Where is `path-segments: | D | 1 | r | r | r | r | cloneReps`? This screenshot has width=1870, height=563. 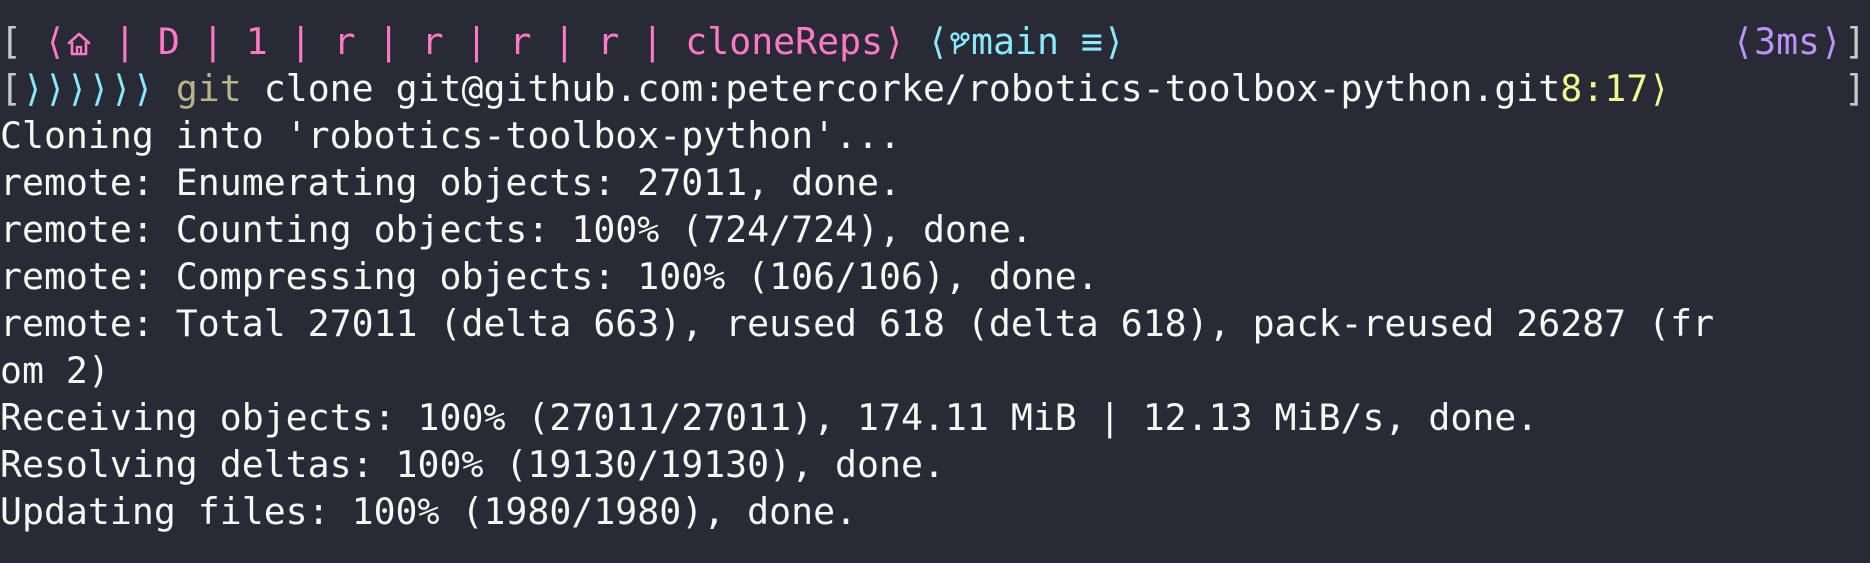
path-segments: | D | 1 | r | r | r | r | cloneReps is located at coordinates (487, 41).